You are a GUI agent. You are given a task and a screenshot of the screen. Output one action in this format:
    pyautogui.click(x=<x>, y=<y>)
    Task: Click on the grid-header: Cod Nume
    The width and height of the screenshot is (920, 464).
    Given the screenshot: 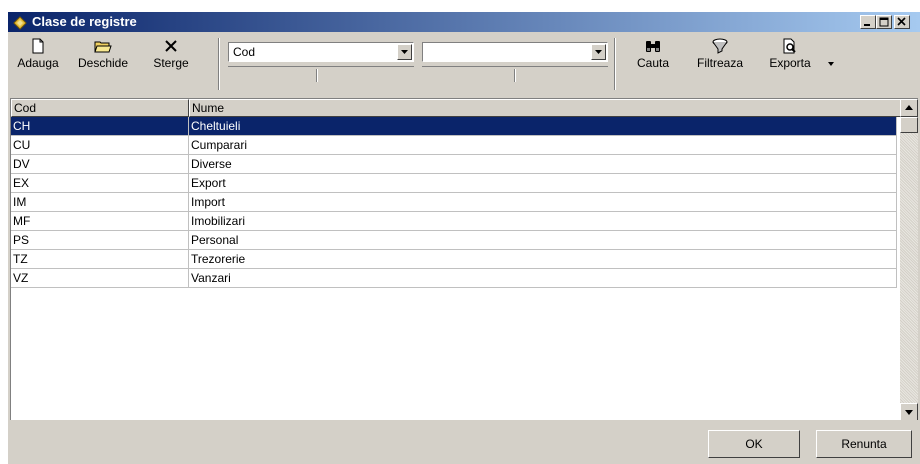 What is the action you would take?
    pyautogui.click(x=456, y=108)
    